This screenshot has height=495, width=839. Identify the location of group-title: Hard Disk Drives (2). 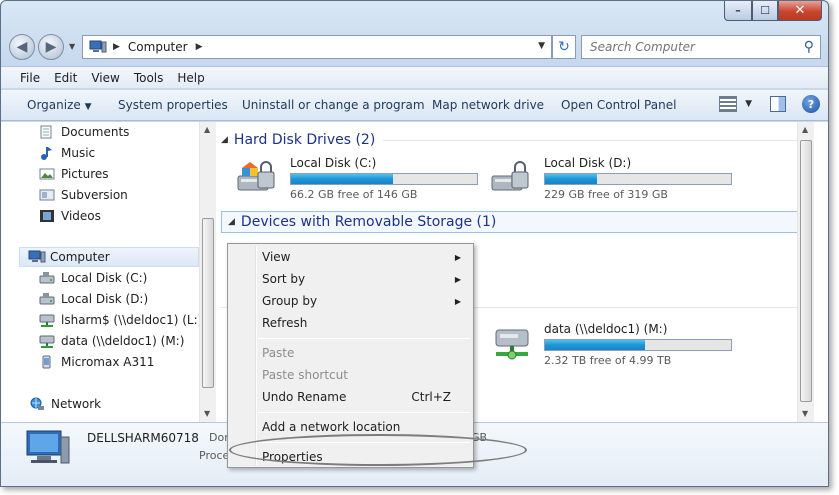
(304, 140).